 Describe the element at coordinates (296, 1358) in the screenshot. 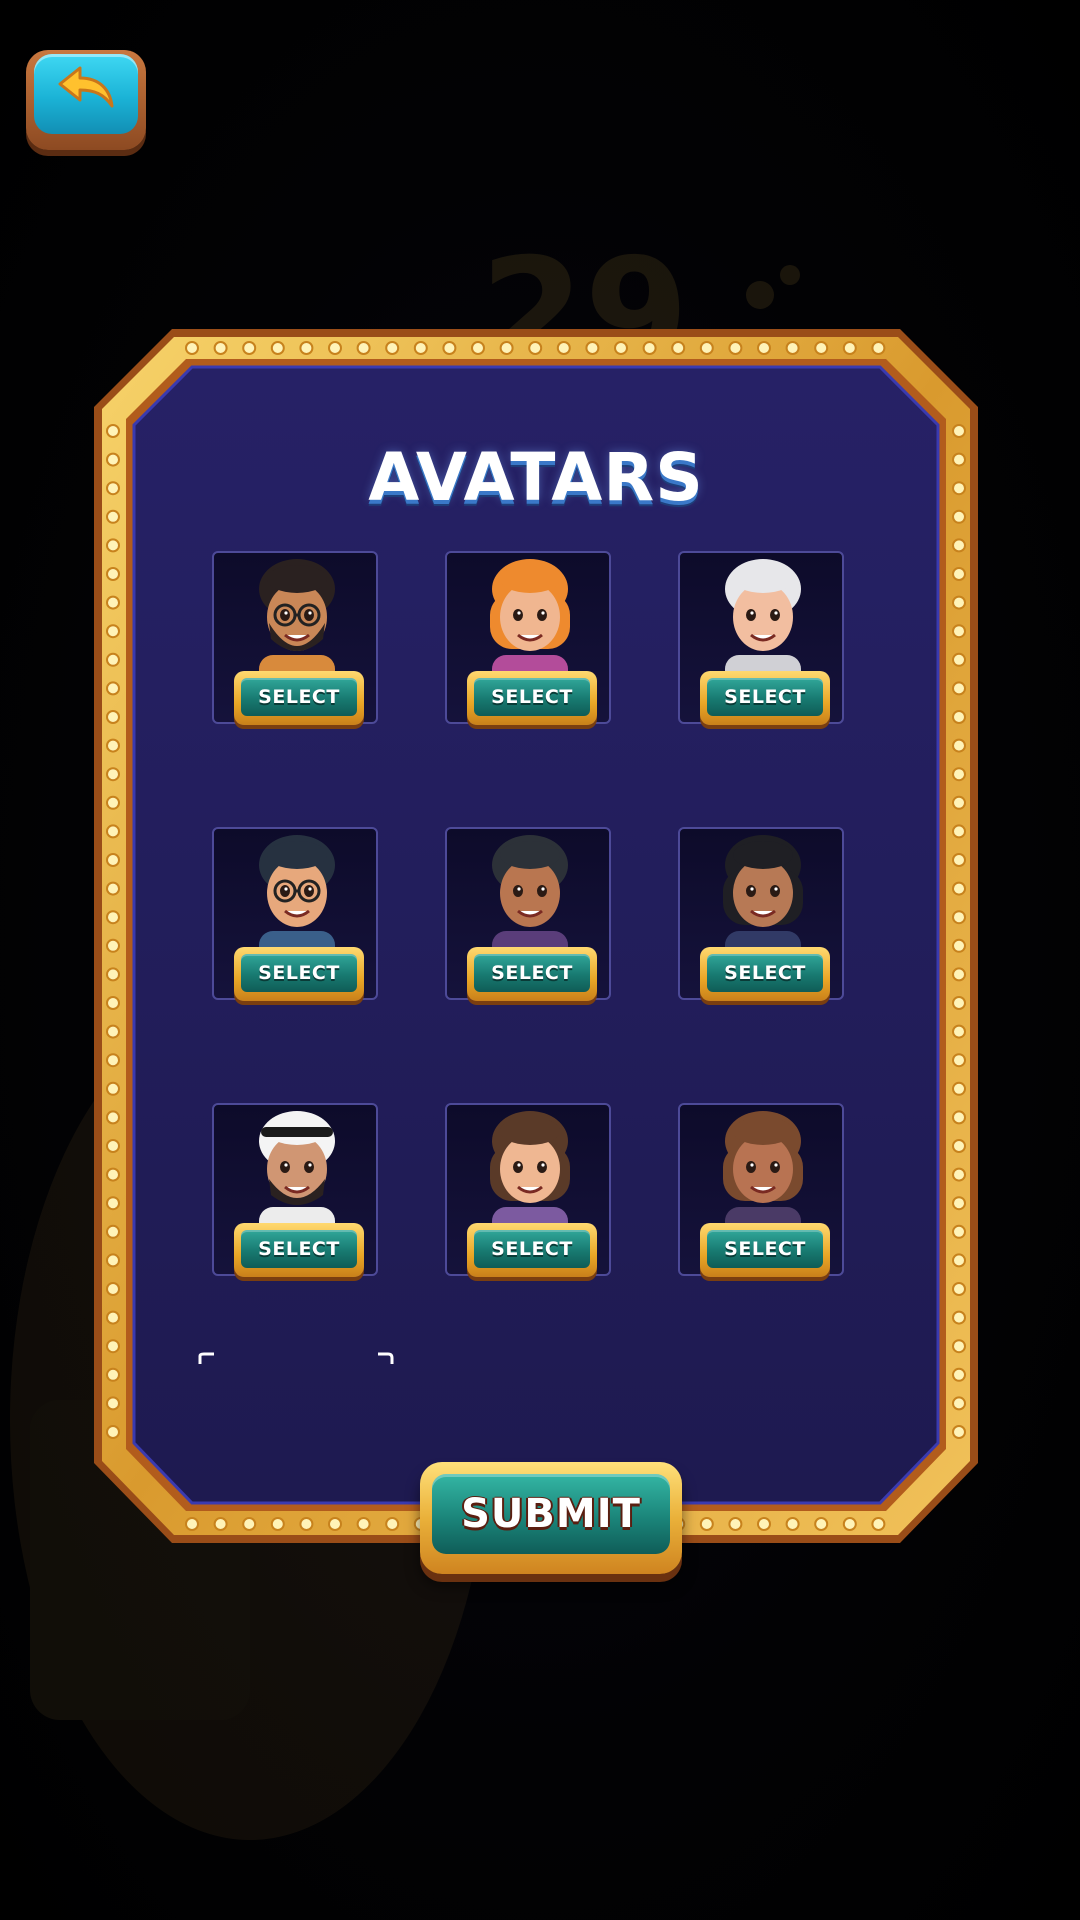

I see `scroll-hint-brackets` at that location.